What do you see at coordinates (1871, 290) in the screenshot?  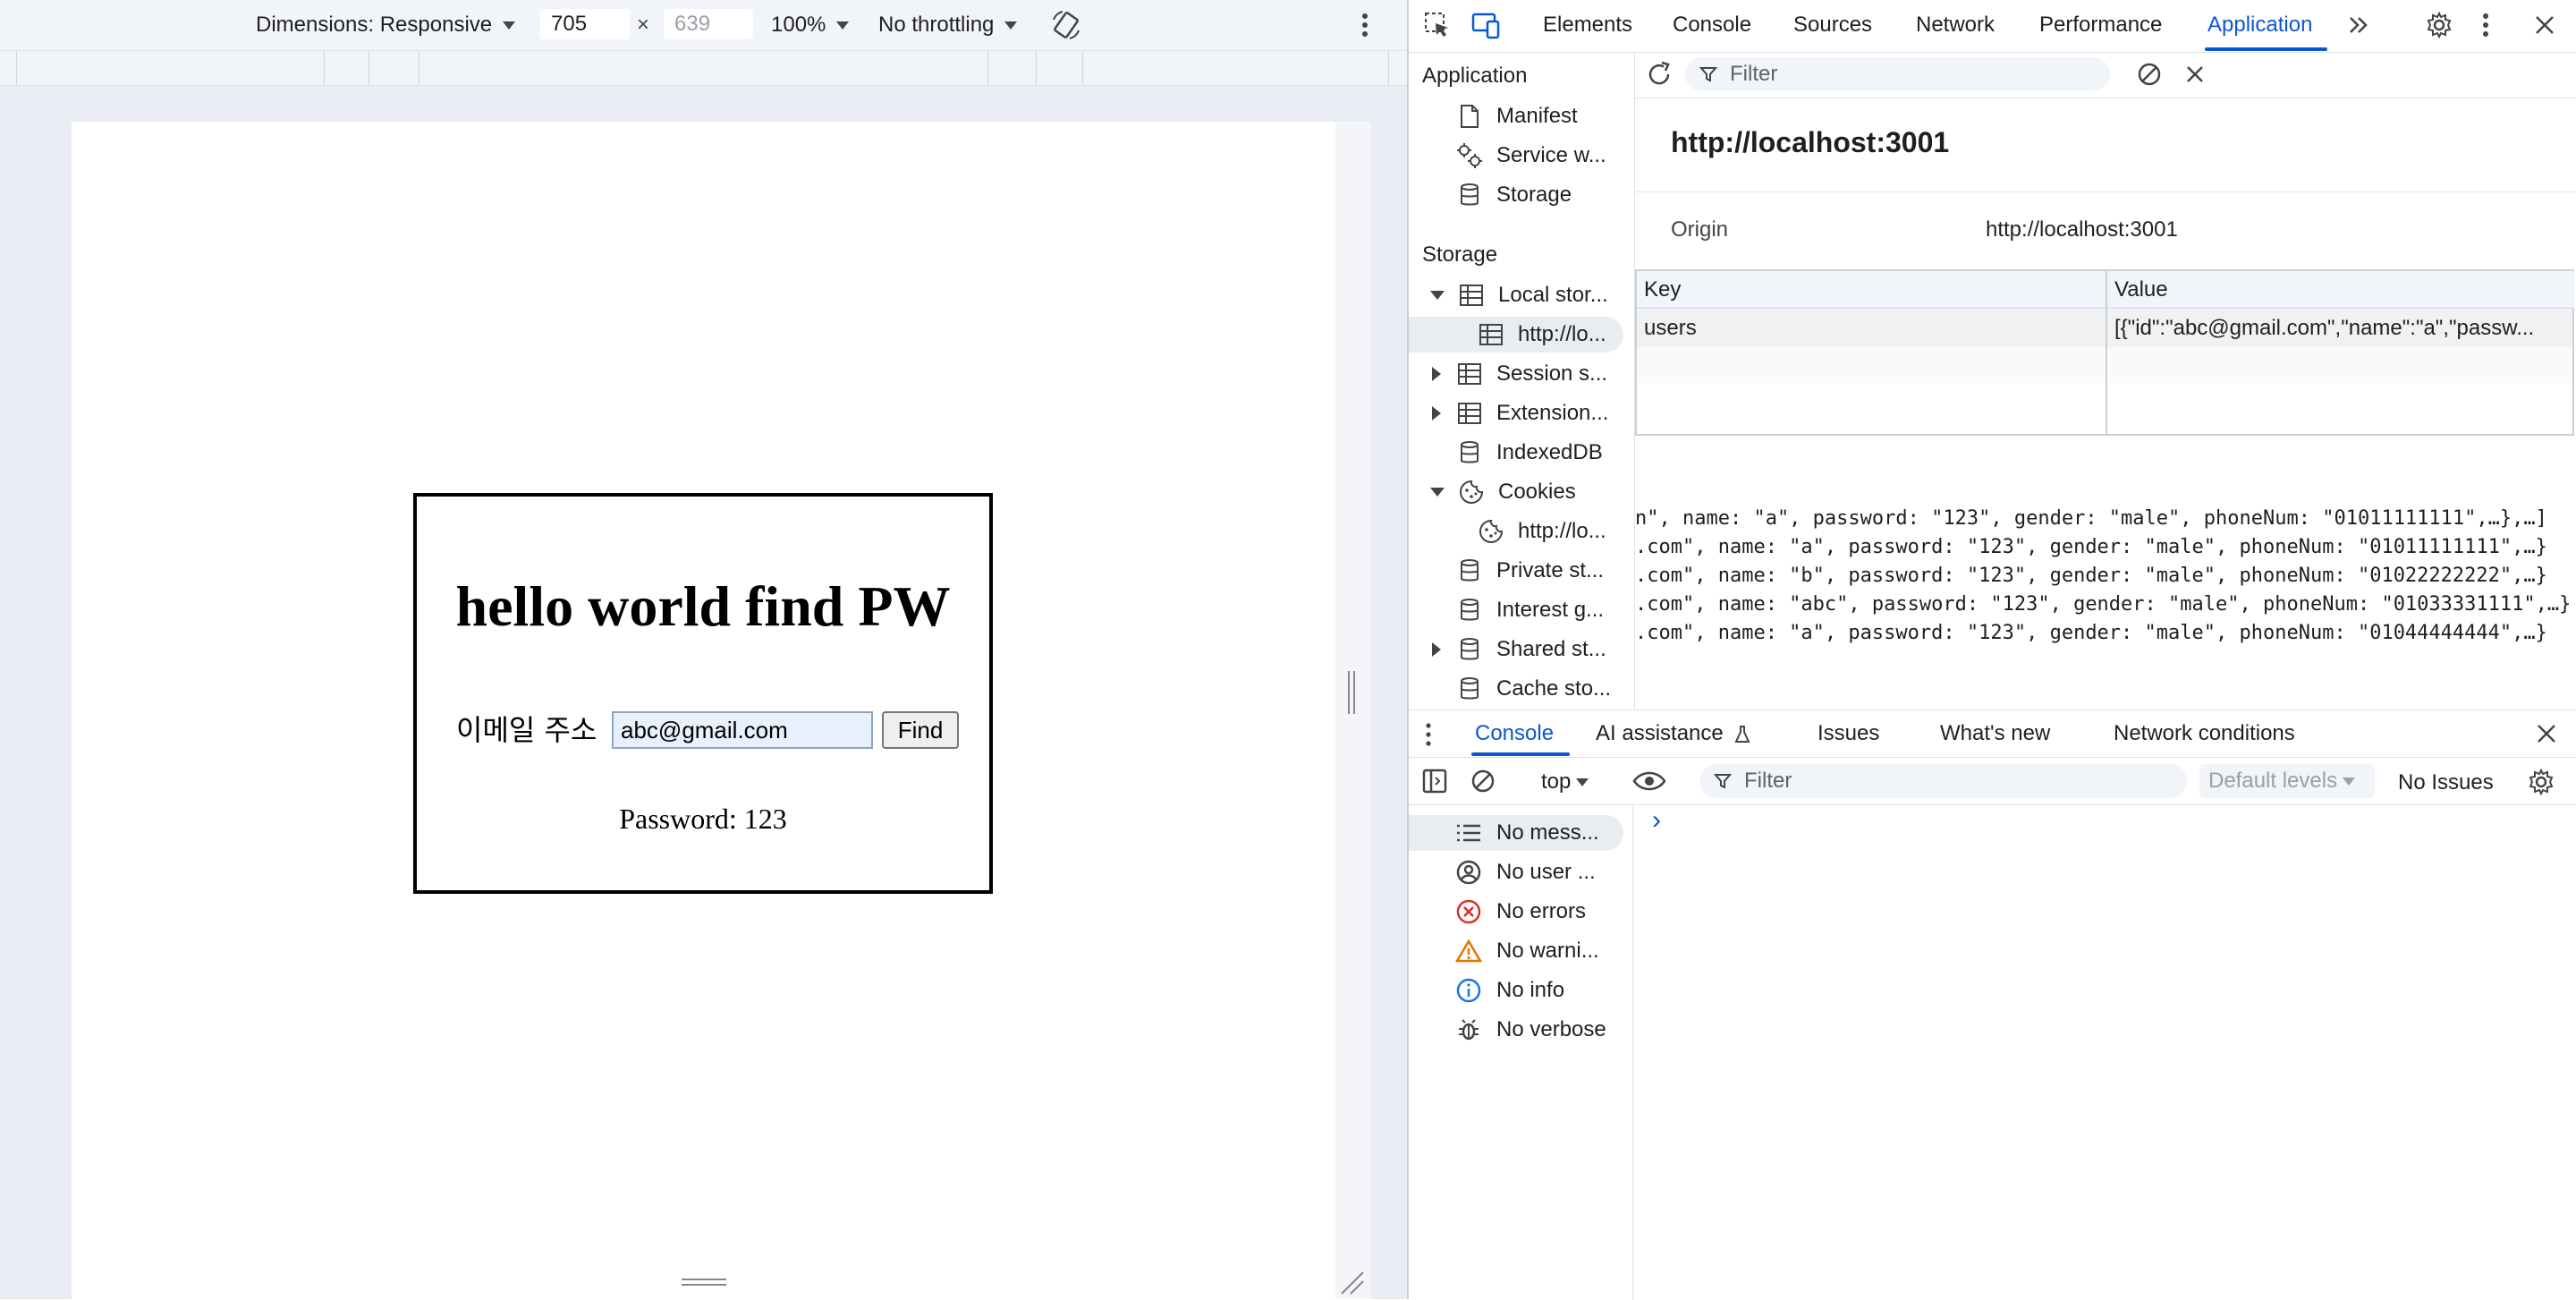 I see `column-header-key: Key` at bounding box center [1871, 290].